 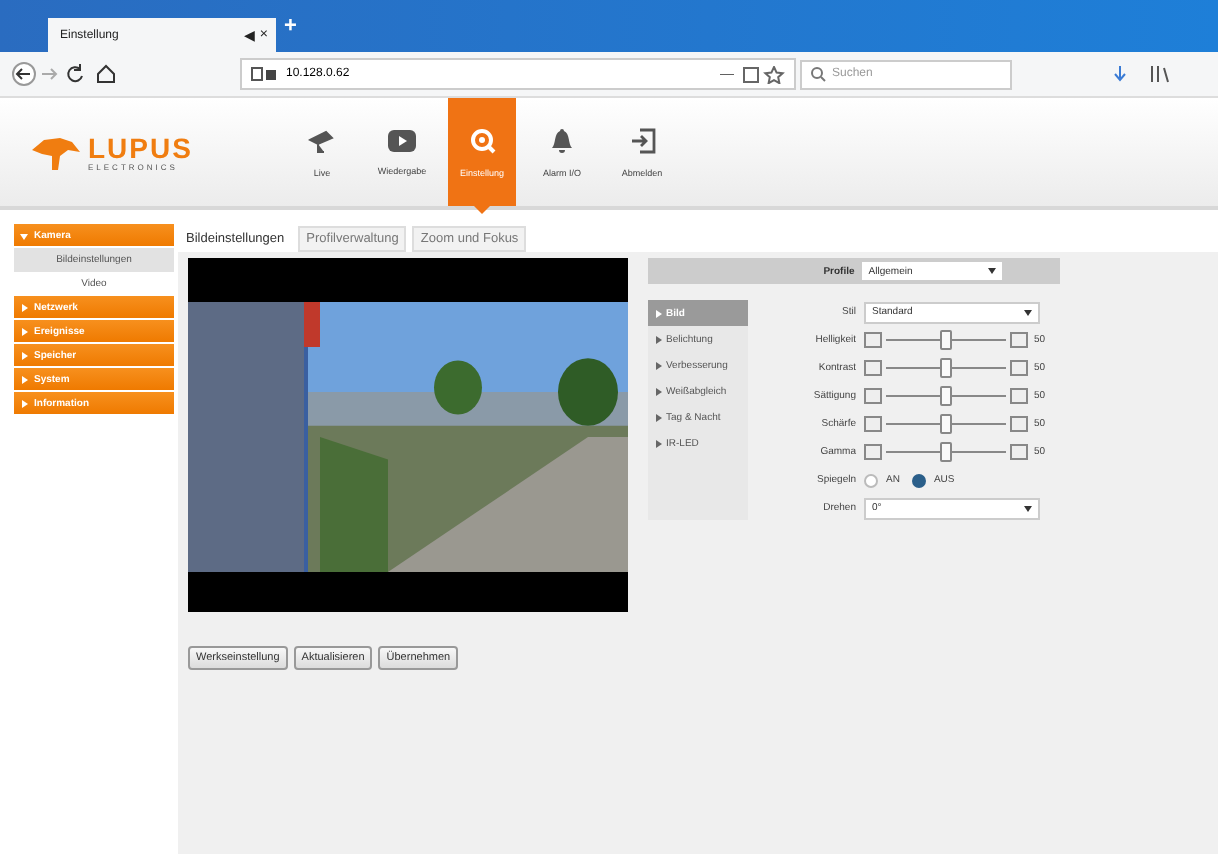 What do you see at coordinates (56, 152) in the screenshot?
I see `wolf-logo-icon` at bounding box center [56, 152].